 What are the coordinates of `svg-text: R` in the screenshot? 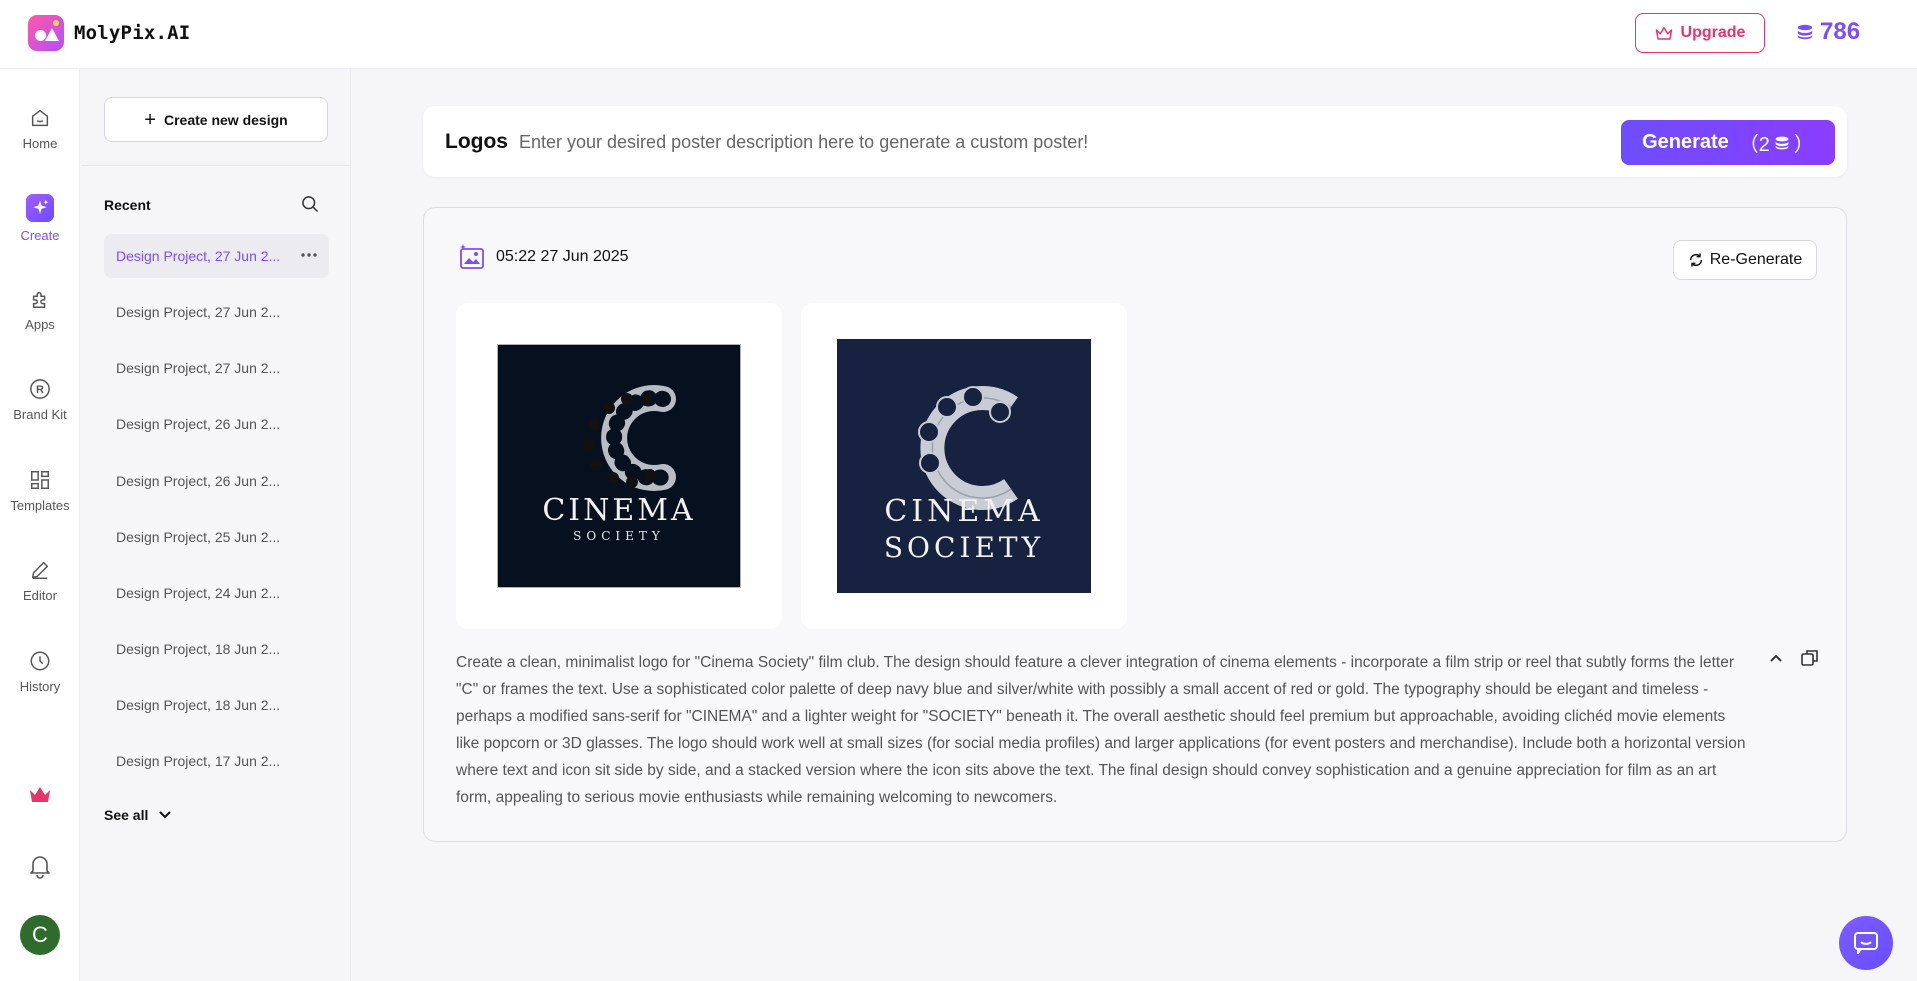 It's located at (40, 390).